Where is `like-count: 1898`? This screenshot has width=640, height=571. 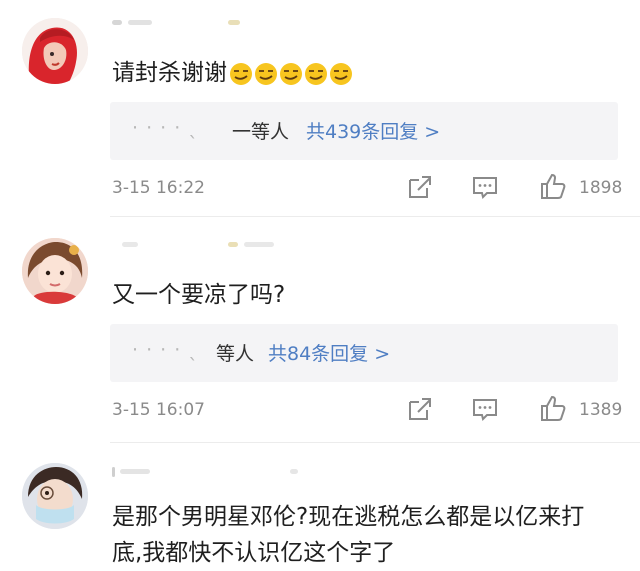
like-count: 1898 is located at coordinates (601, 188).